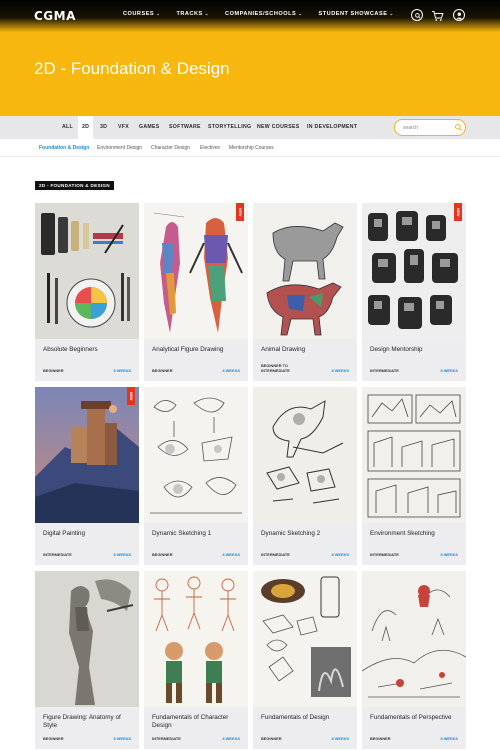 This screenshot has height=750, width=500. Describe the element at coordinates (275, 368) in the screenshot. I see `course-level: BEGINNER TO INTERMEDIATE` at that location.